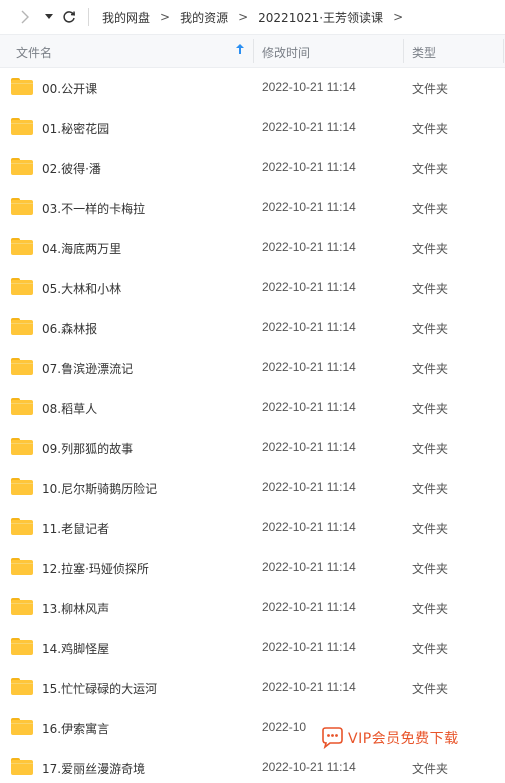 Image resolution: width=505 pixels, height=783 pixels. What do you see at coordinates (252, 688) in the screenshot?
I see `table-row: 15.忙忙碌碌的大运河 2022-10-21 11:14 文件夹` at bounding box center [252, 688].